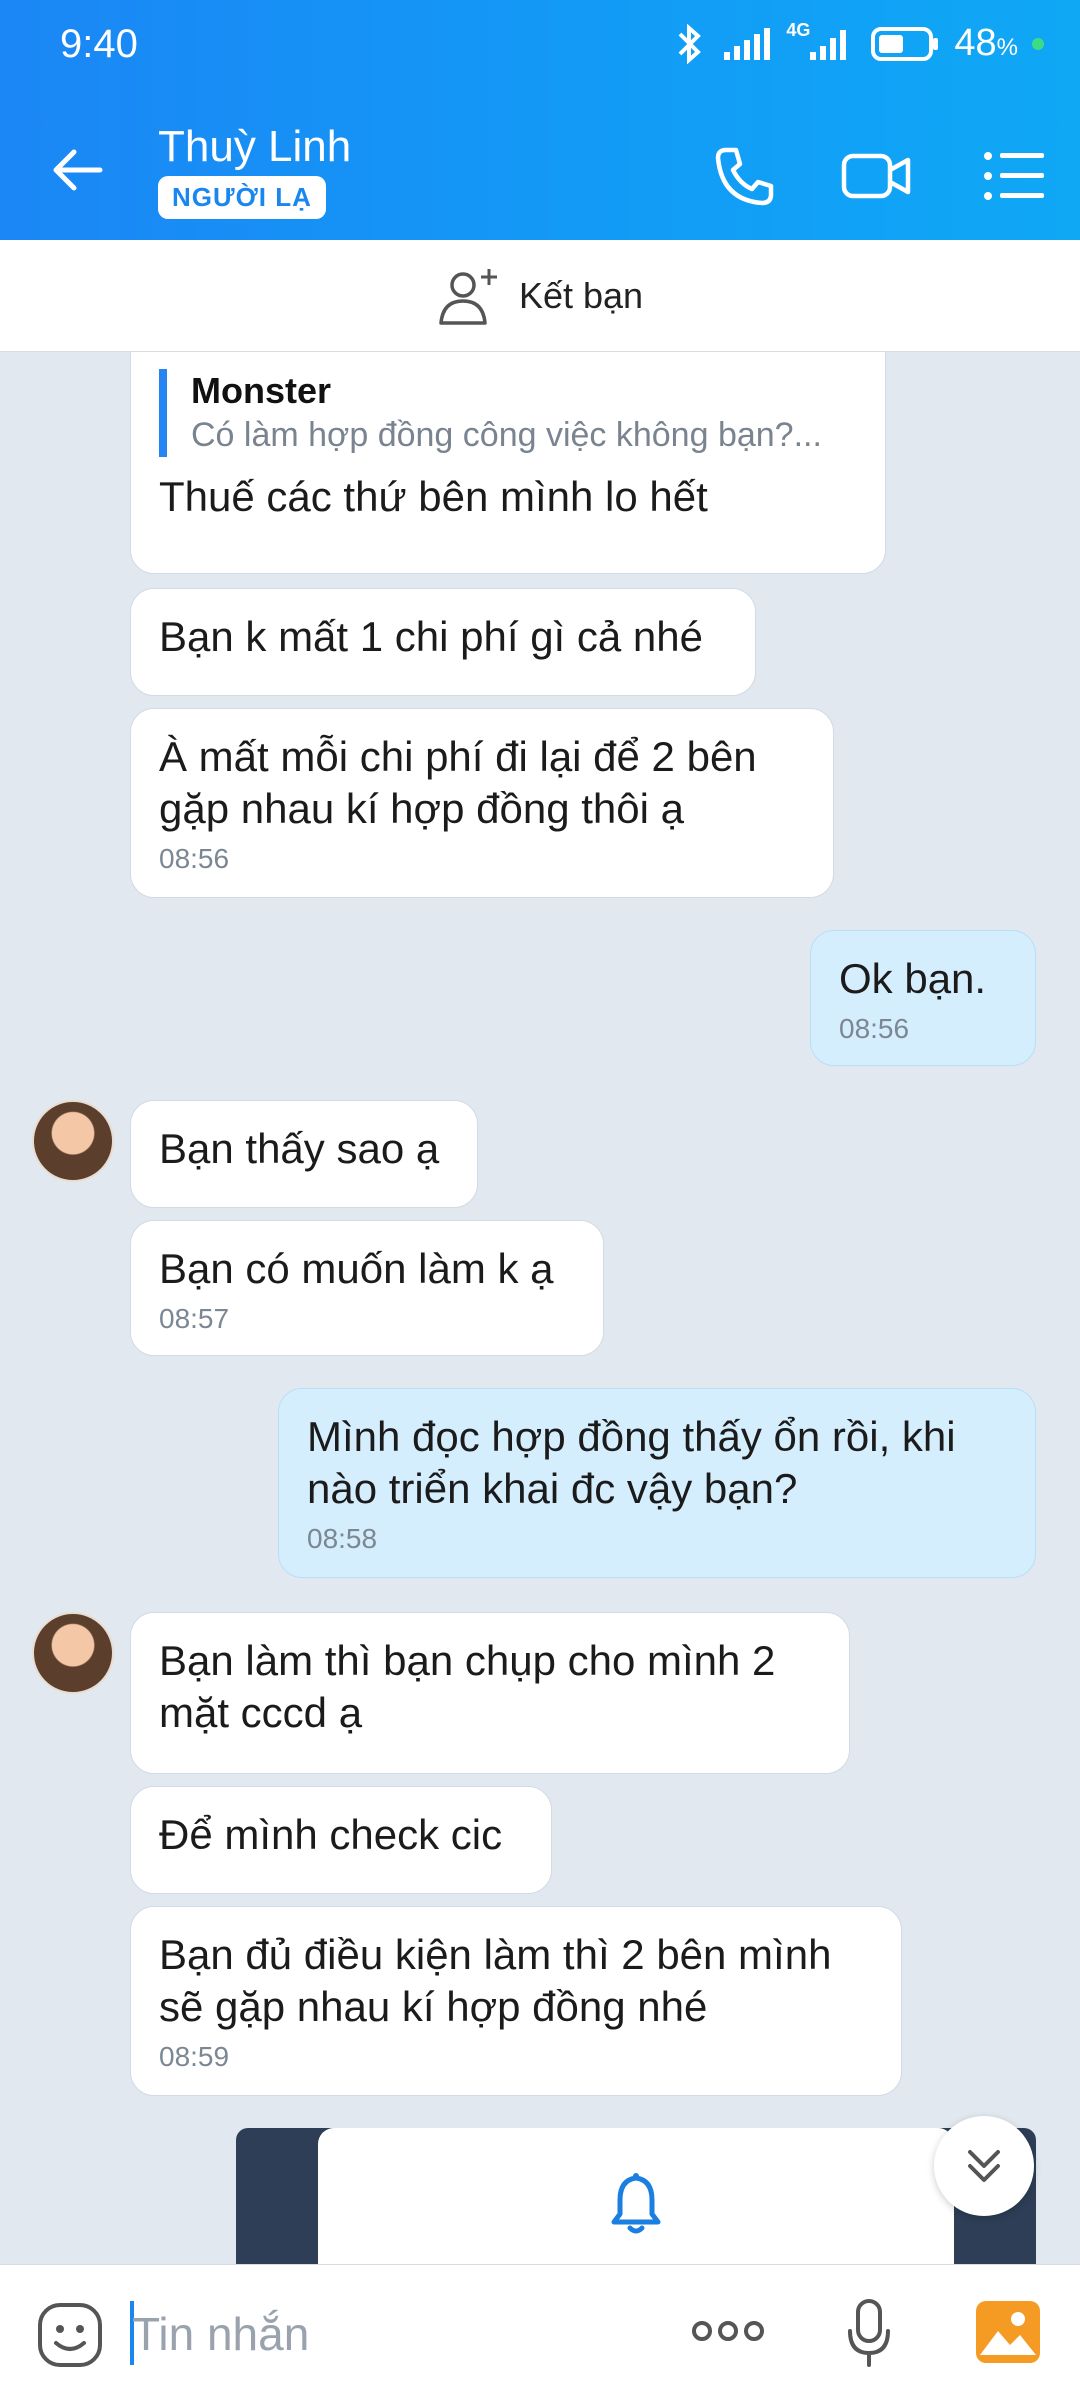 The height and width of the screenshot is (2400, 1080). Describe the element at coordinates (581, 295) in the screenshot. I see `add-friend-label: Kết bạn` at that location.